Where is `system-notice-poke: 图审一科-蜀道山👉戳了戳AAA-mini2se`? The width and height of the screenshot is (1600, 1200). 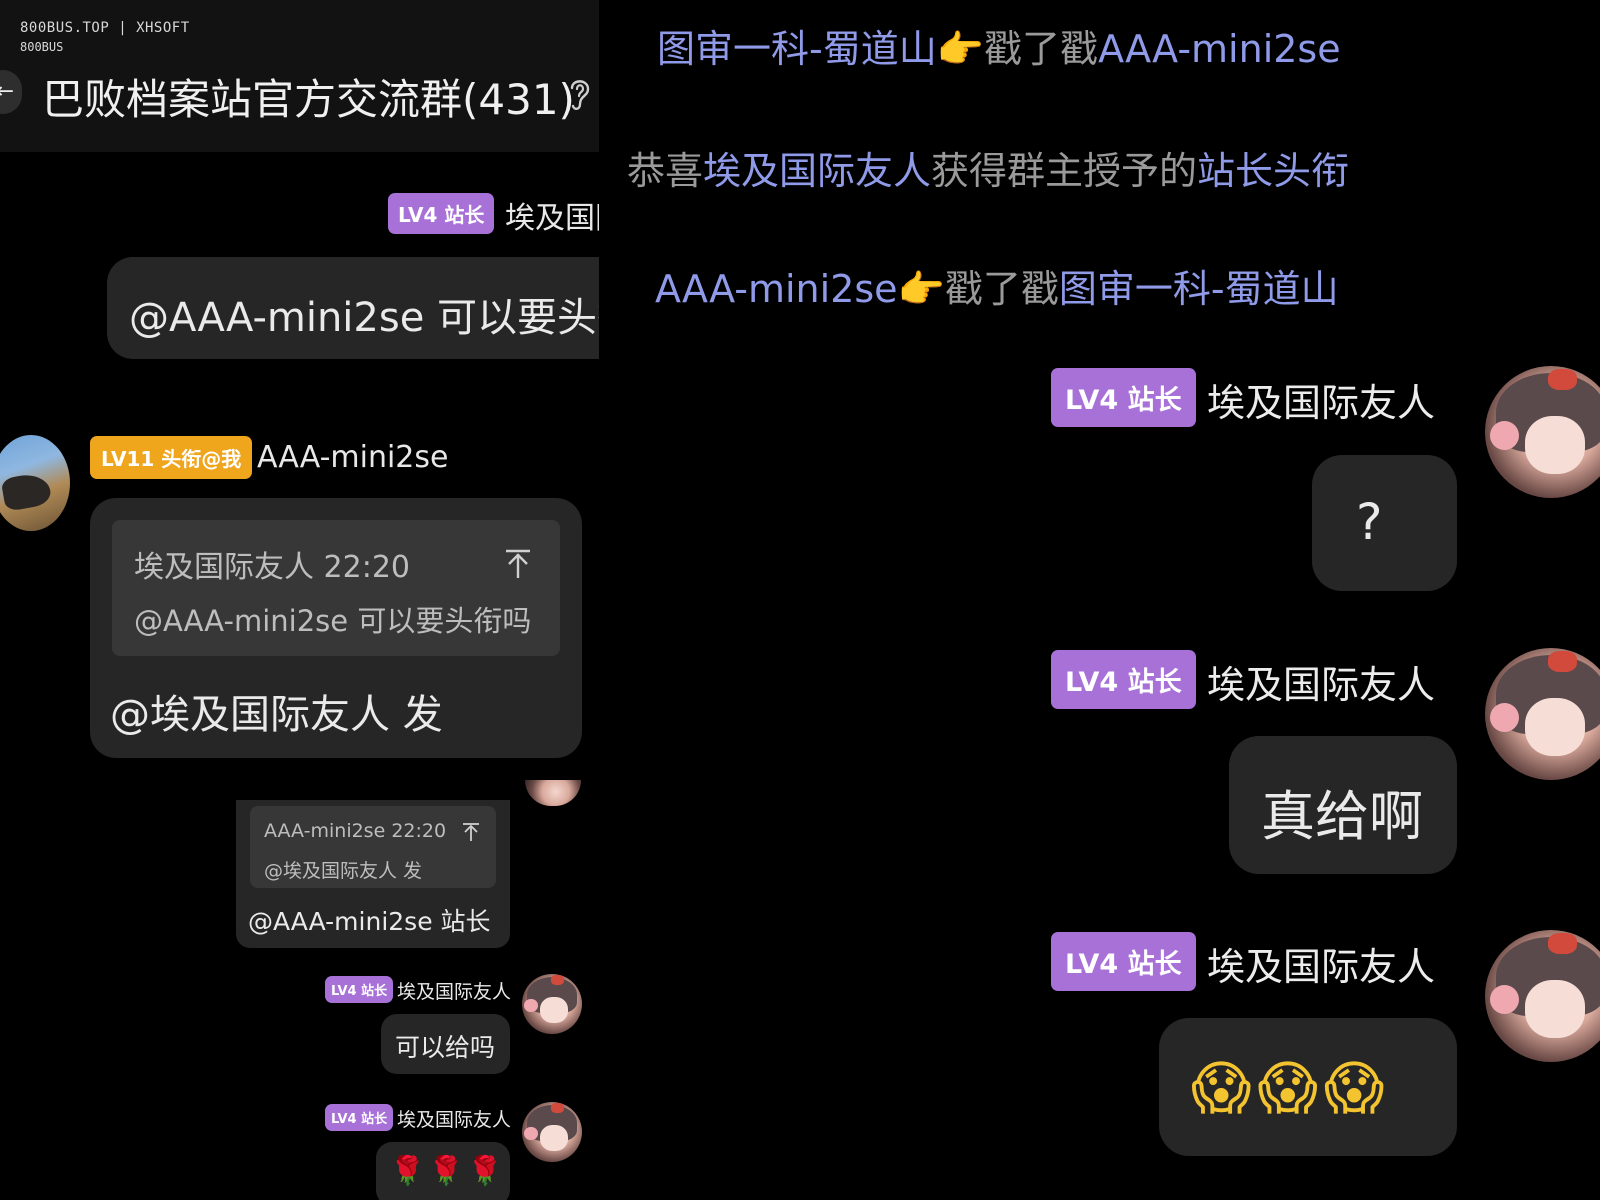
system-notice-poke: 图审一科-蜀道山👉戳了戳AAA-mini2se is located at coordinates (999, 45).